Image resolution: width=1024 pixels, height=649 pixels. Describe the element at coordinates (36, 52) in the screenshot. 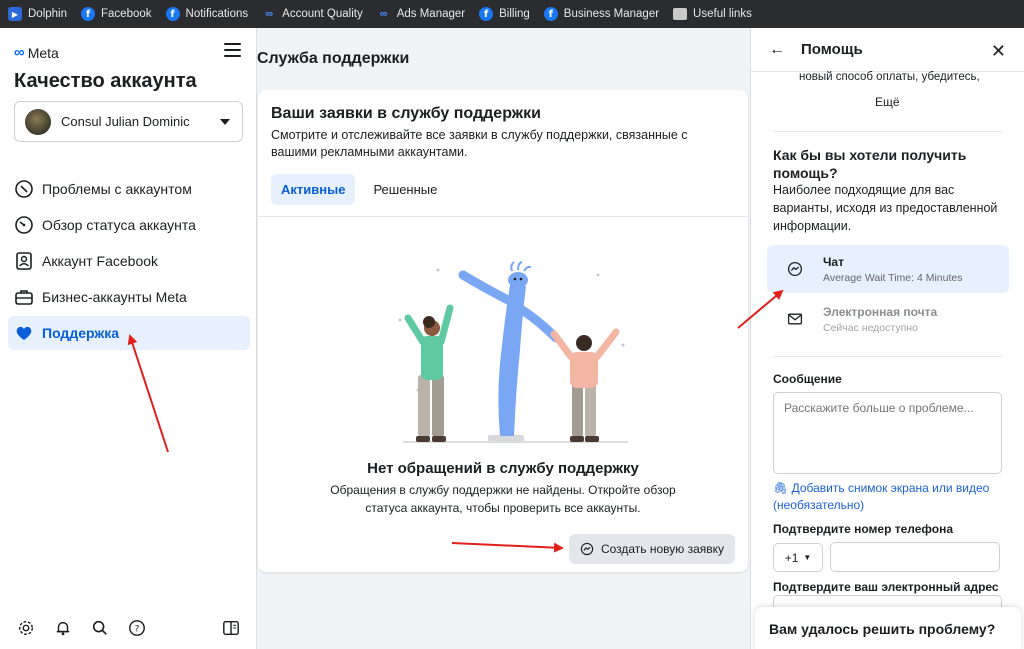

I see `meta-logo: ∞ Meta` at that location.